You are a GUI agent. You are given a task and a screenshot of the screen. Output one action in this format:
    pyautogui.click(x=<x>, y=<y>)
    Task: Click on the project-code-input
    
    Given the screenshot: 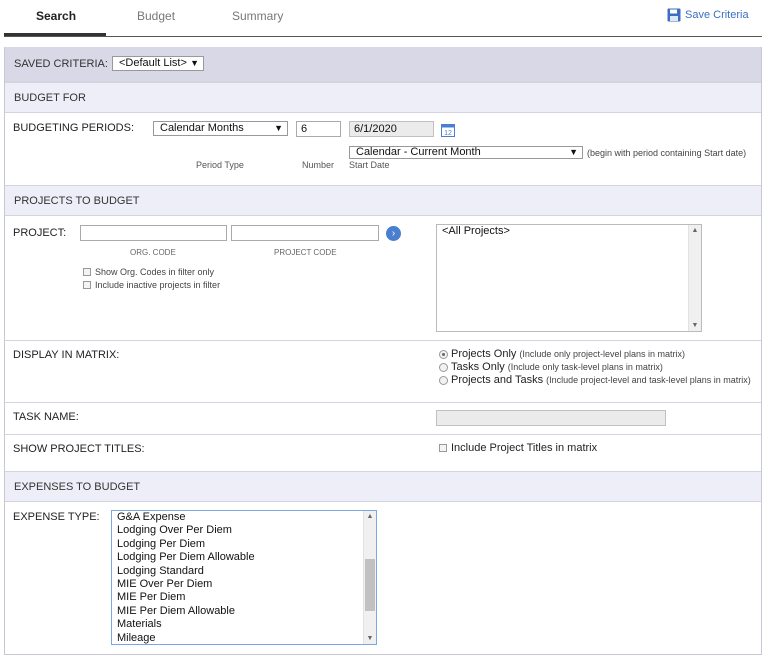 What is the action you would take?
    pyautogui.click(x=305, y=233)
    